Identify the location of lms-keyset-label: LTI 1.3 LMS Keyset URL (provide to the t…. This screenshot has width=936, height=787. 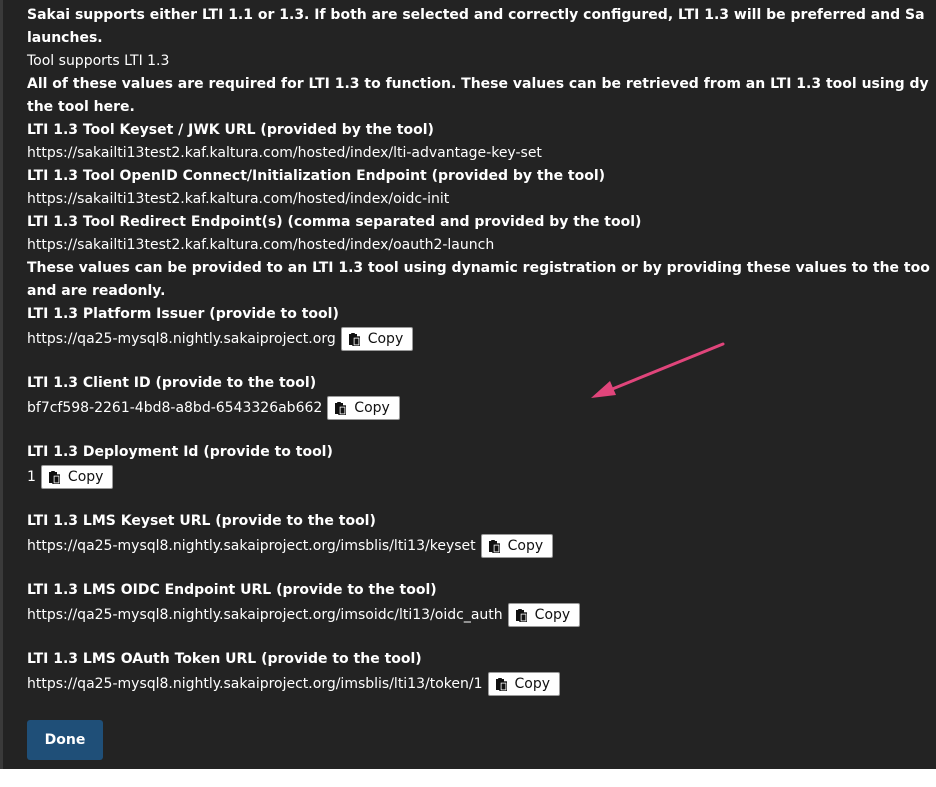
(201, 521).